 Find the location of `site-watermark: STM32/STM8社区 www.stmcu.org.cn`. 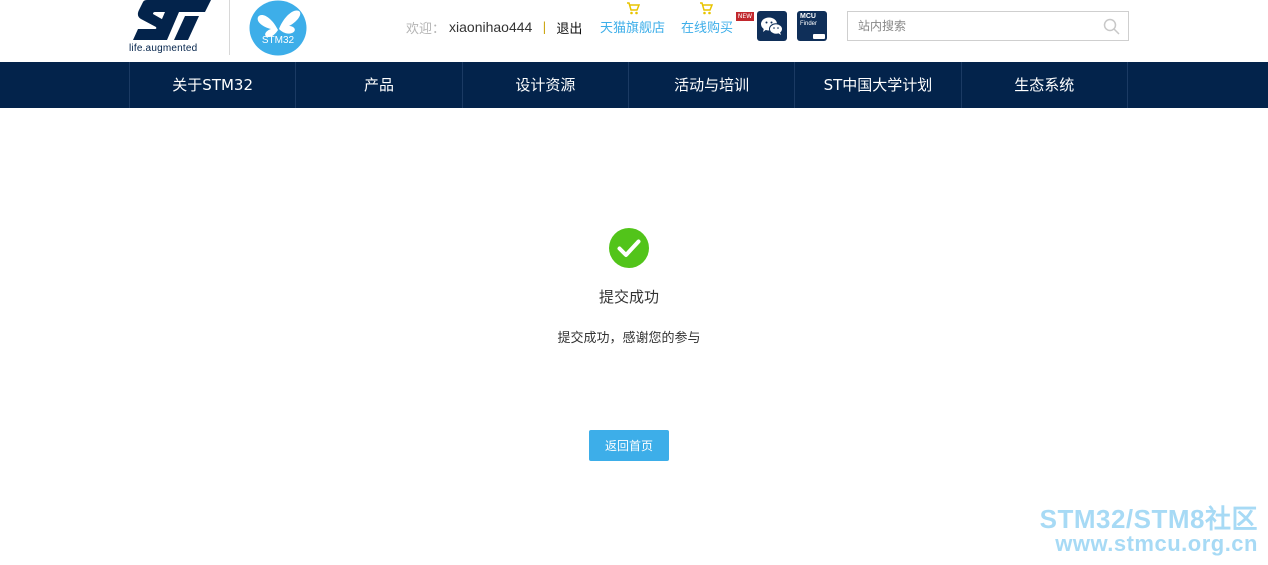

site-watermark: STM32/STM8社区 www.stmcu.org.cn is located at coordinates (1149, 531).